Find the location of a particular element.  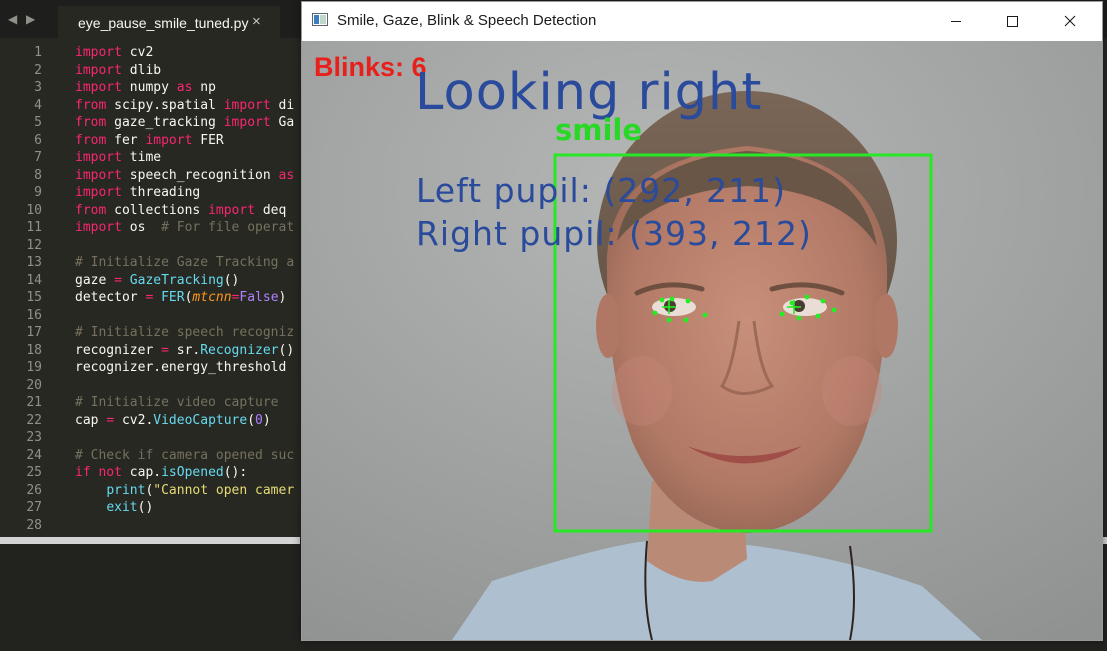

code-token: detector is located at coordinates (110, 297).